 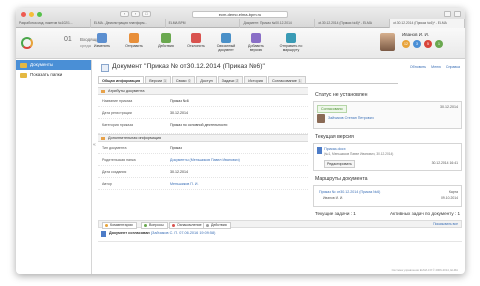 What do you see at coordinates (179, 101) in the screenshot?
I see `attribute-value: Приказ №6` at bounding box center [179, 101].